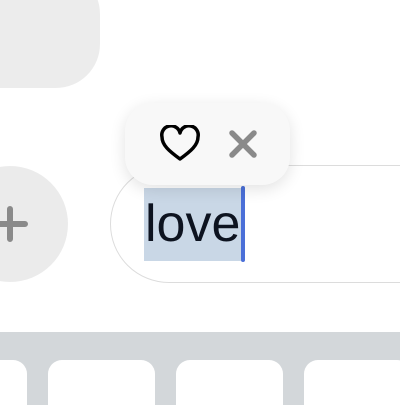  What do you see at coordinates (14, 224) in the screenshot?
I see `plus-icon` at bounding box center [14, 224].